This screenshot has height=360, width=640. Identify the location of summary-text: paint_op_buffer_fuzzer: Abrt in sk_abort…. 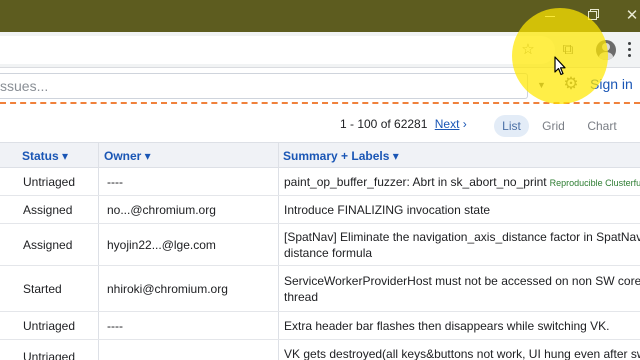
(415, 182).